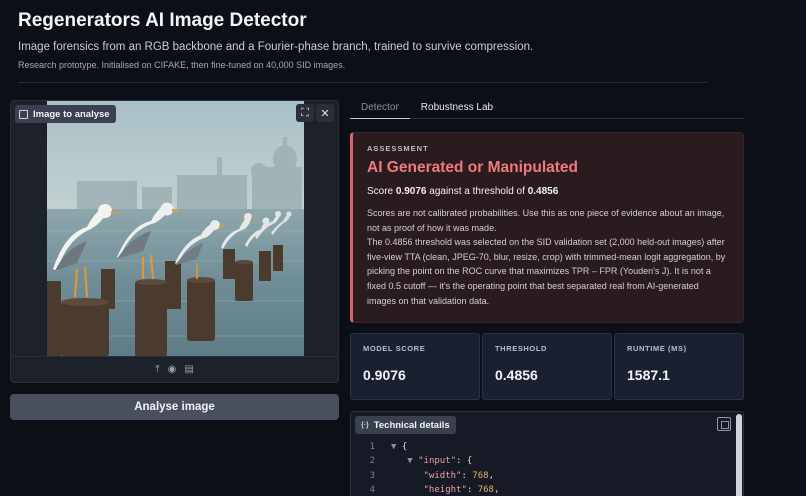  Describe the element at coordinates (381, 191) in the screenshot. I see `score-prefix: Score` at that location.